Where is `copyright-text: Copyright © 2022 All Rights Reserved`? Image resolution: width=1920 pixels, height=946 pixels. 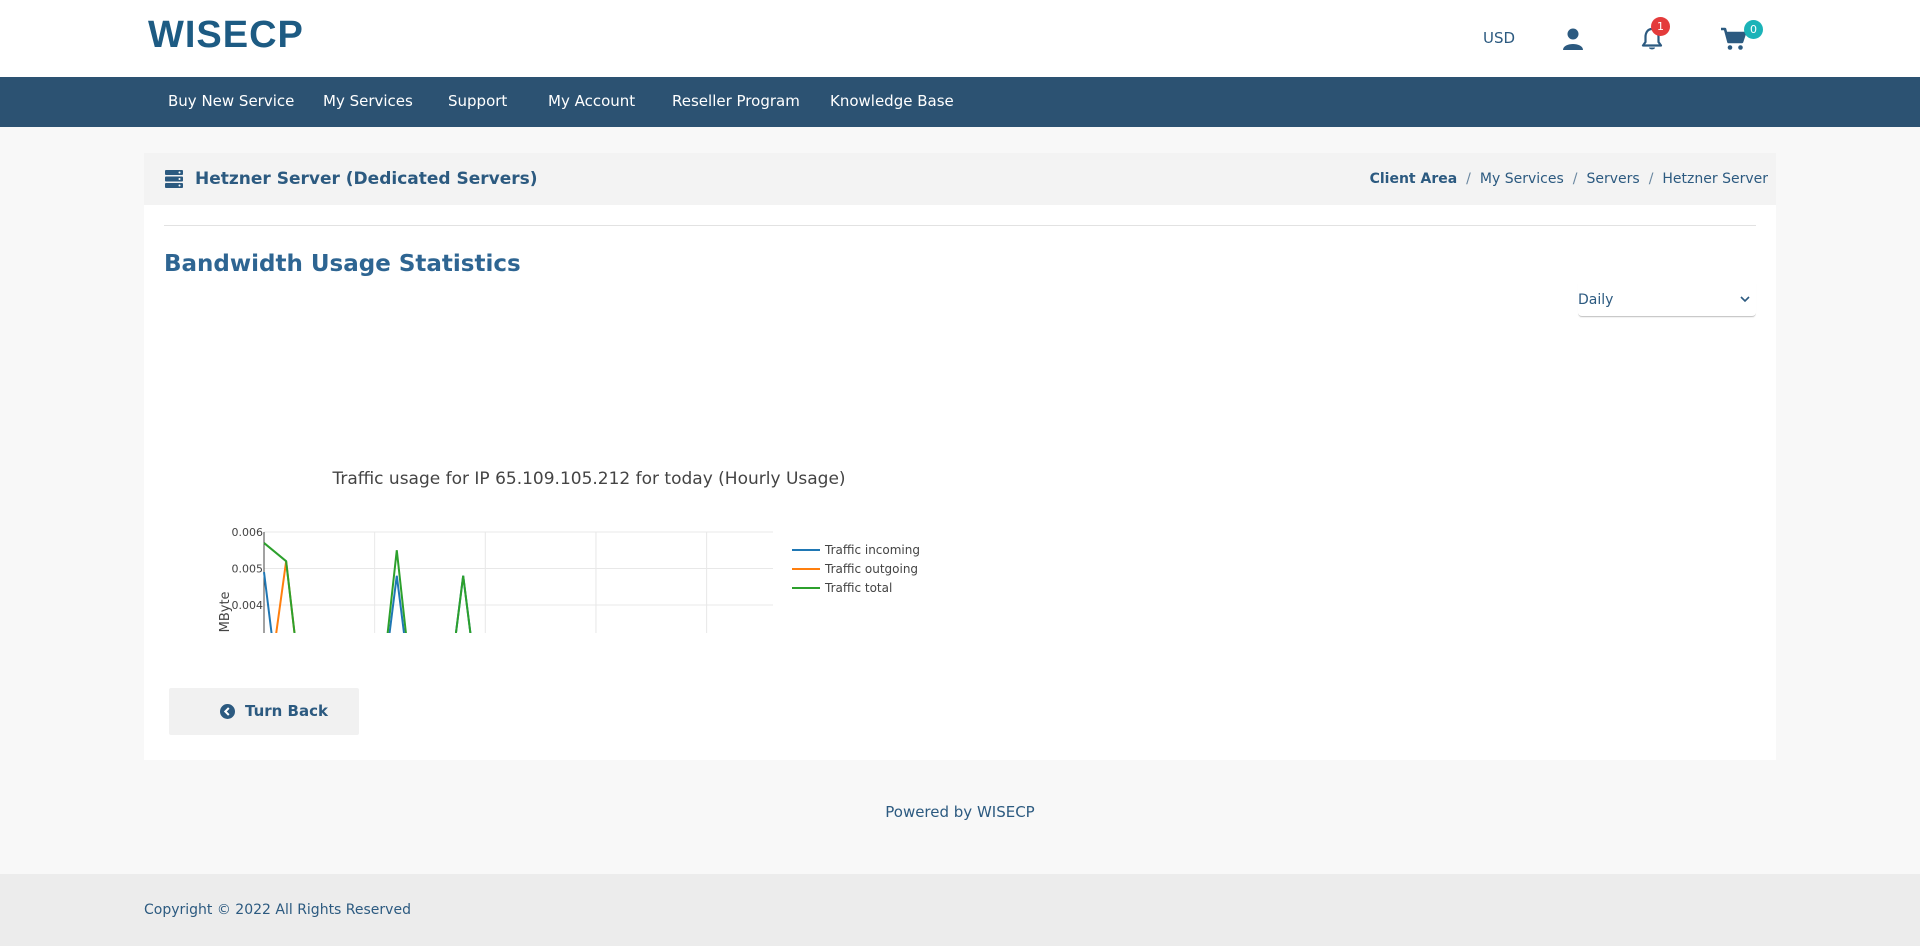 copyright-text: Copyright © 2022 All Rights Reserved is located at coordinates (277, 910).